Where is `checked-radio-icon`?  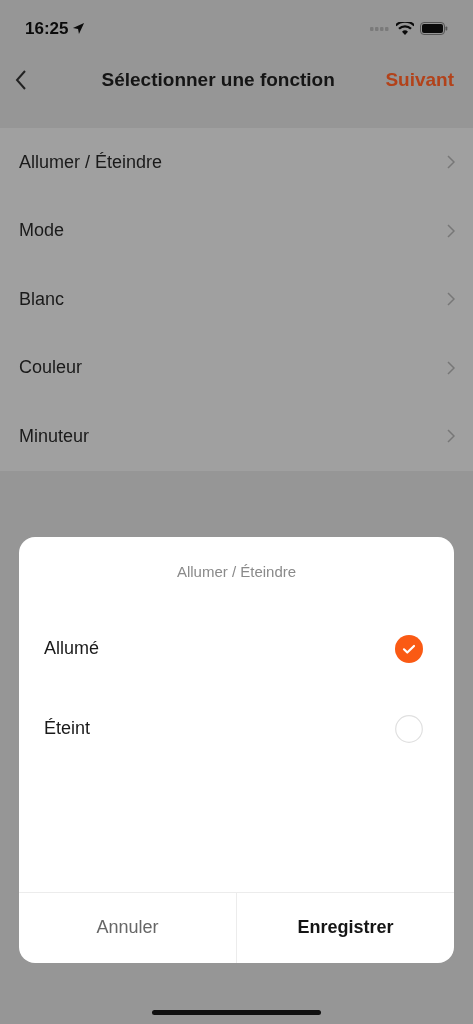 checked-radio-icon is located at coordinates (409, 648).